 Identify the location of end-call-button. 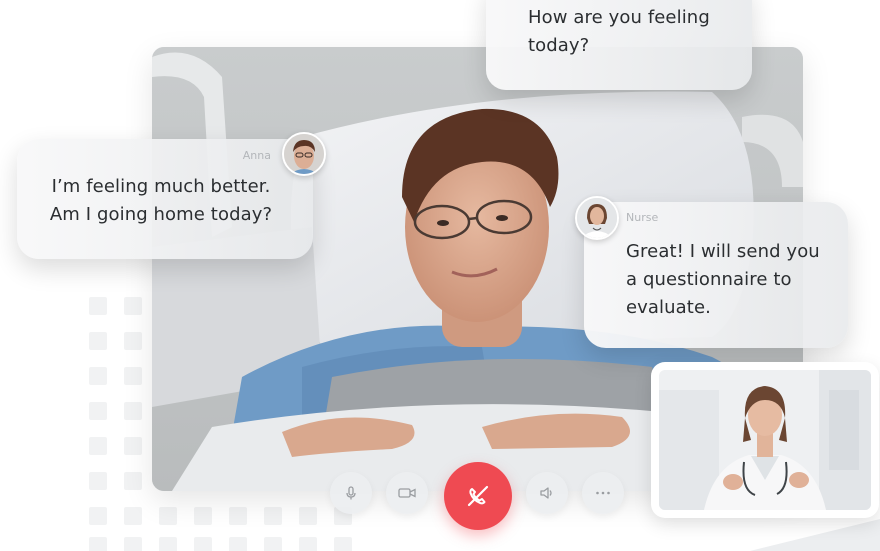
(478, 496).